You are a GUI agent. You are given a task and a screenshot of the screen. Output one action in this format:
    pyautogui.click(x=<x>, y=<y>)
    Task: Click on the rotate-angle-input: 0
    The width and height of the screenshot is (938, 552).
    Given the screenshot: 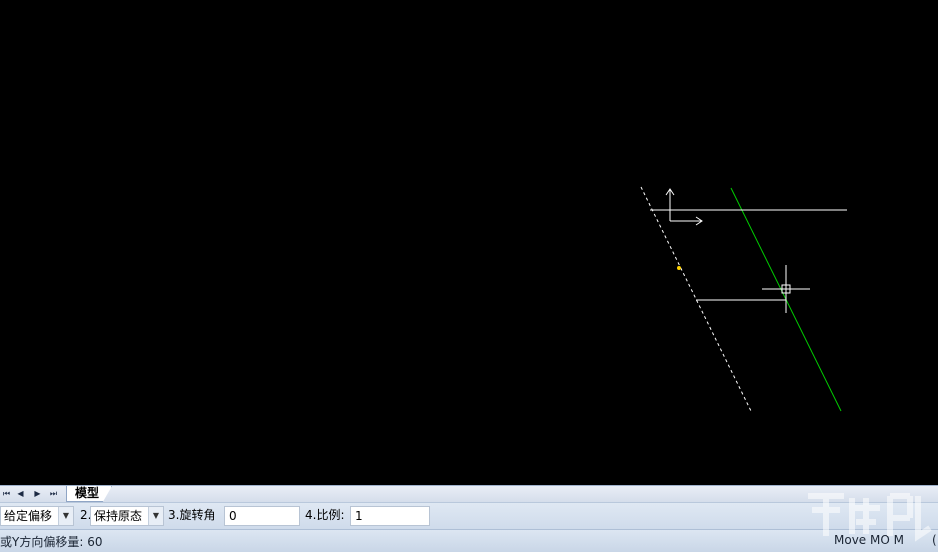 What is the action you would take?
    pyautogui.click(x=262, y=516)
    